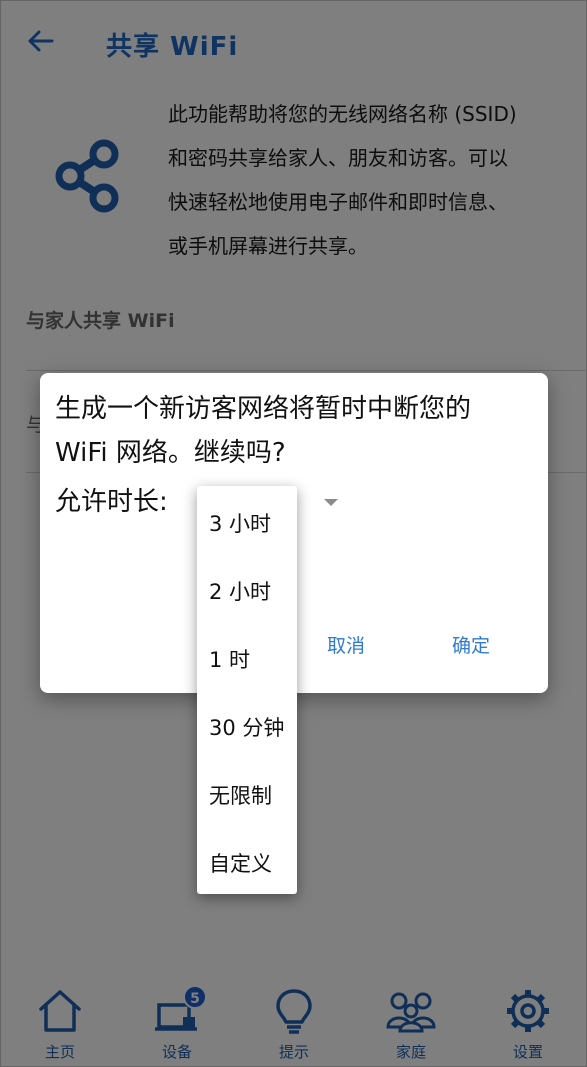  What do you see at coordinates (247, 690) in the screenshot?
I see `duration-dropdown-menu: 3 小时 2 小时 1 时 30 分钟 无限制 自定义` at bounding box center [247, 690].